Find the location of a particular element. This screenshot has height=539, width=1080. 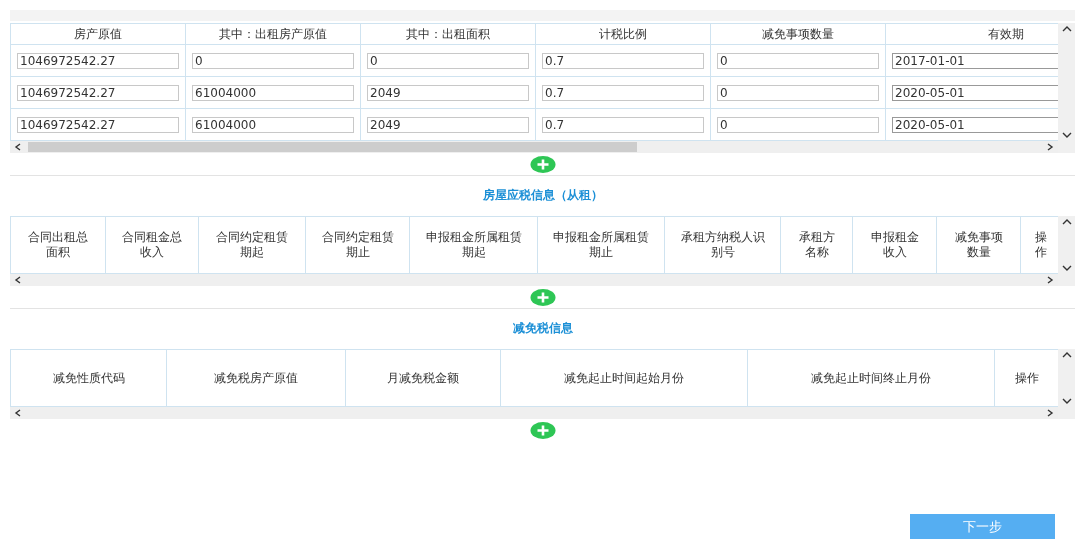

column-header: 减免事项数量 is located at coordinates (798, 34).